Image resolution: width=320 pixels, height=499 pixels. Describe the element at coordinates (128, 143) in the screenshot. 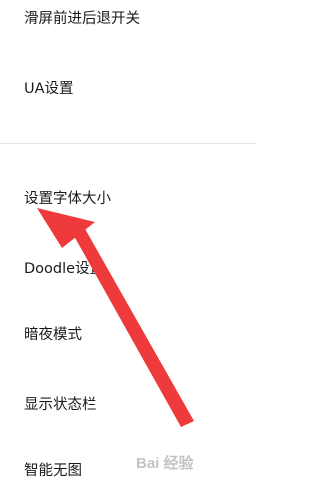

I see `section-divider` at that location.